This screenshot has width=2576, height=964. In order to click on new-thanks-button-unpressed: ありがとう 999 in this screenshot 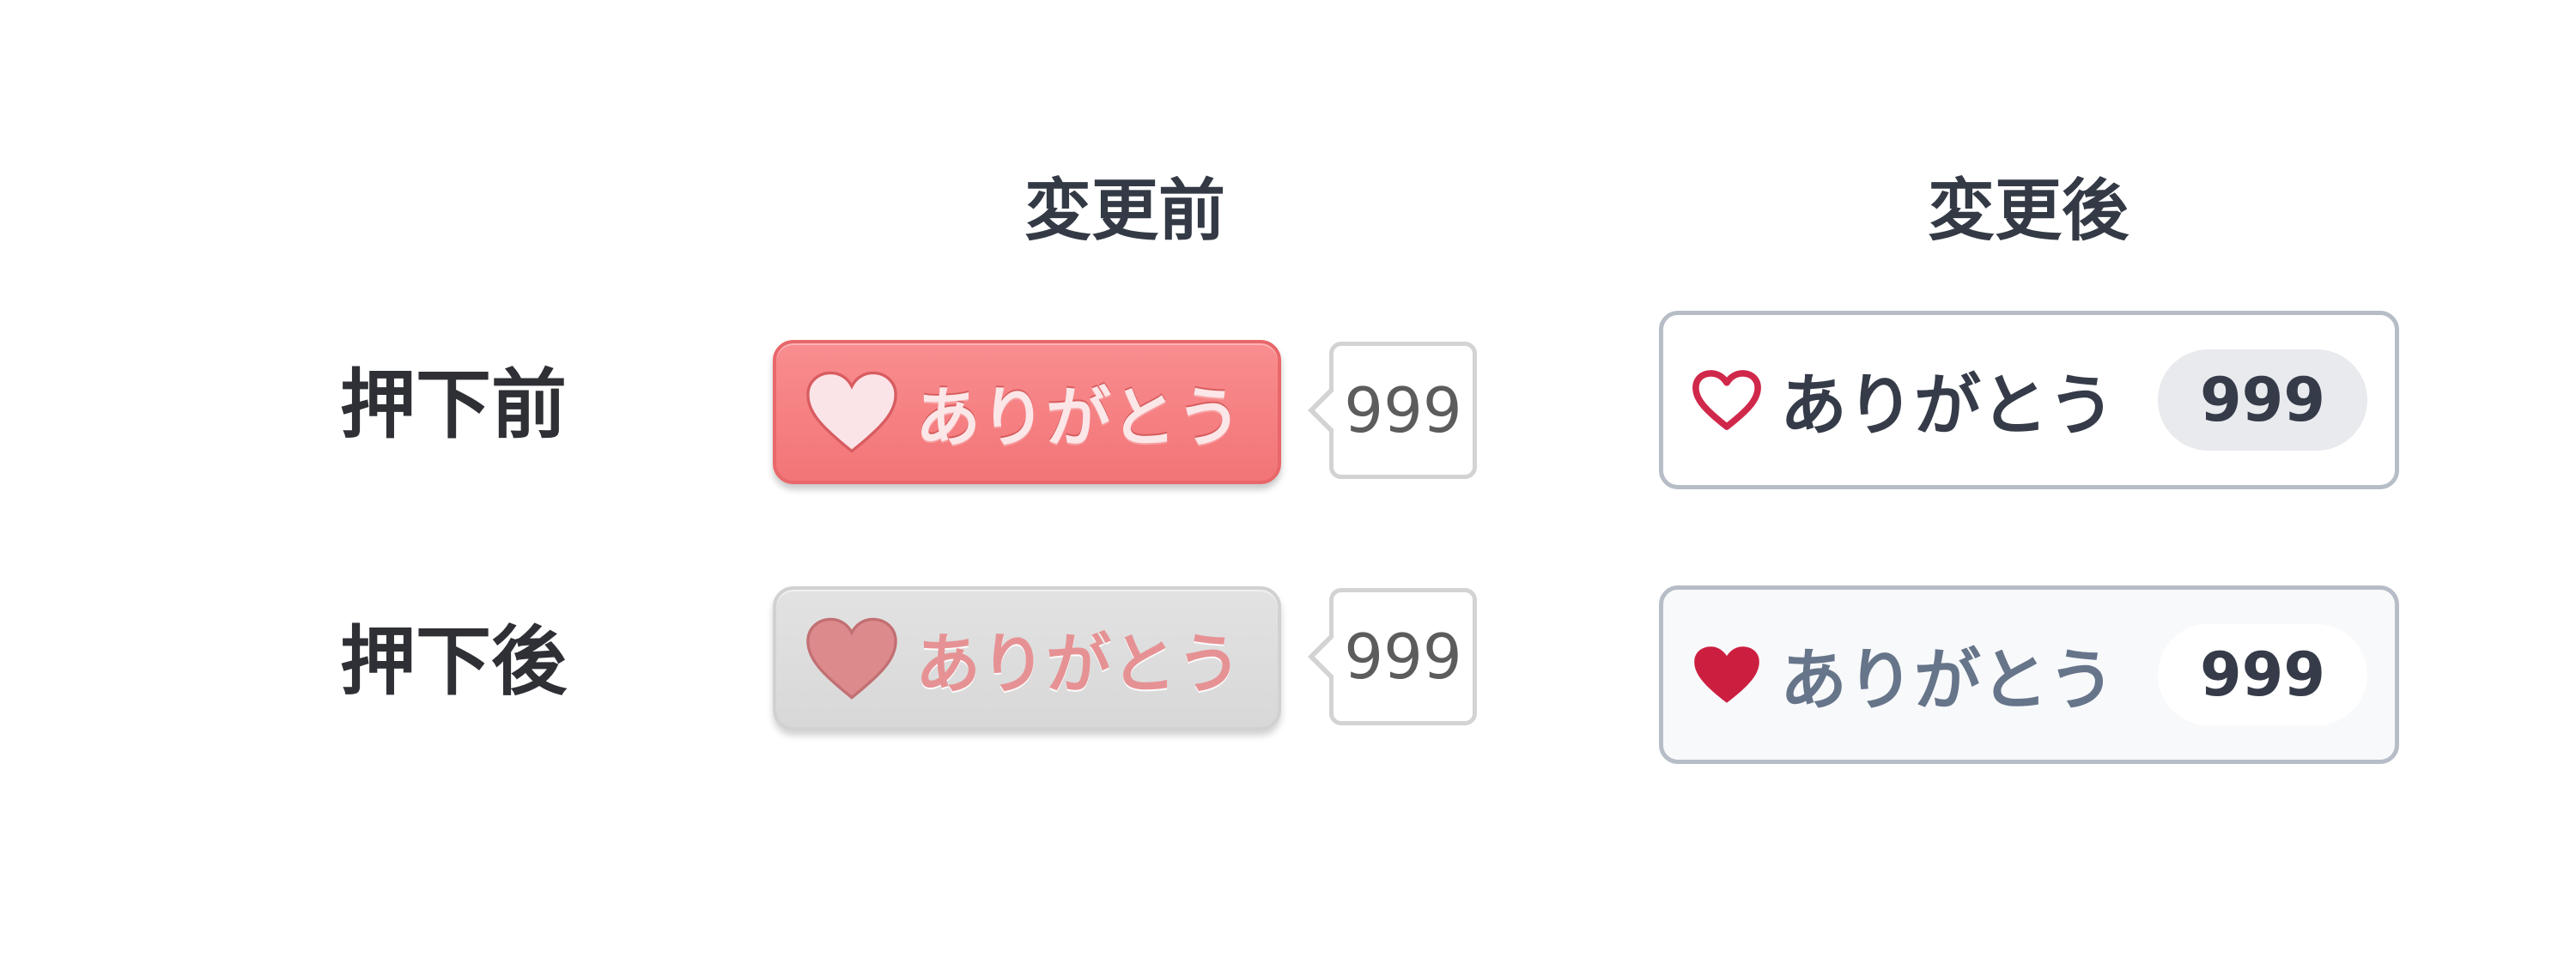, I will do `click(2029, 400)`.